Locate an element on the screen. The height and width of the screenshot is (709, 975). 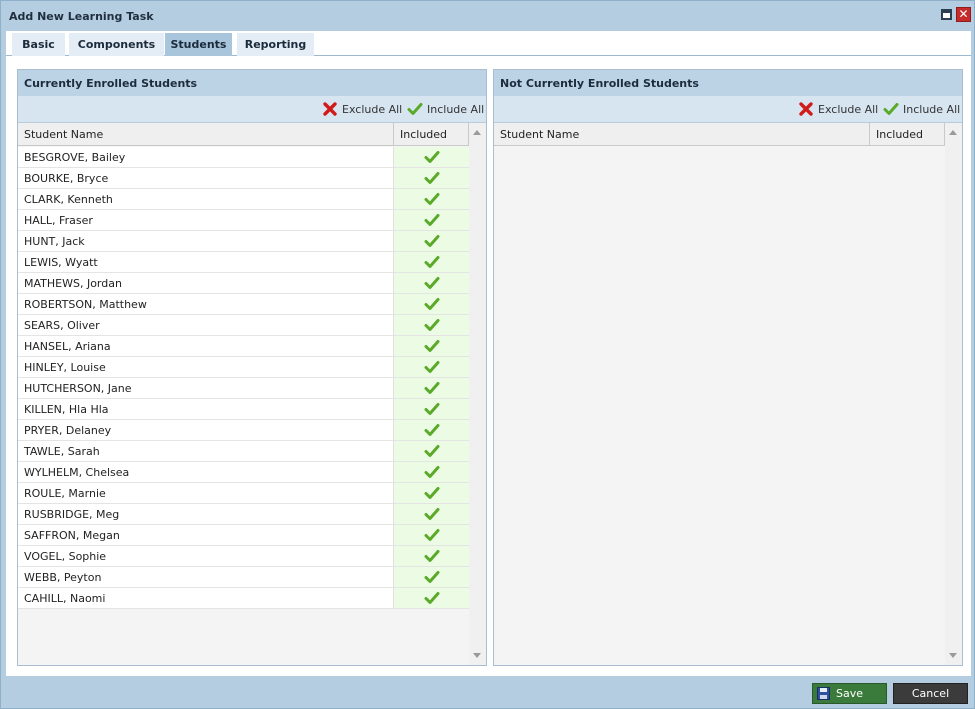
table-row: HANSEL, Ariana is located at coordinates (243, 346).